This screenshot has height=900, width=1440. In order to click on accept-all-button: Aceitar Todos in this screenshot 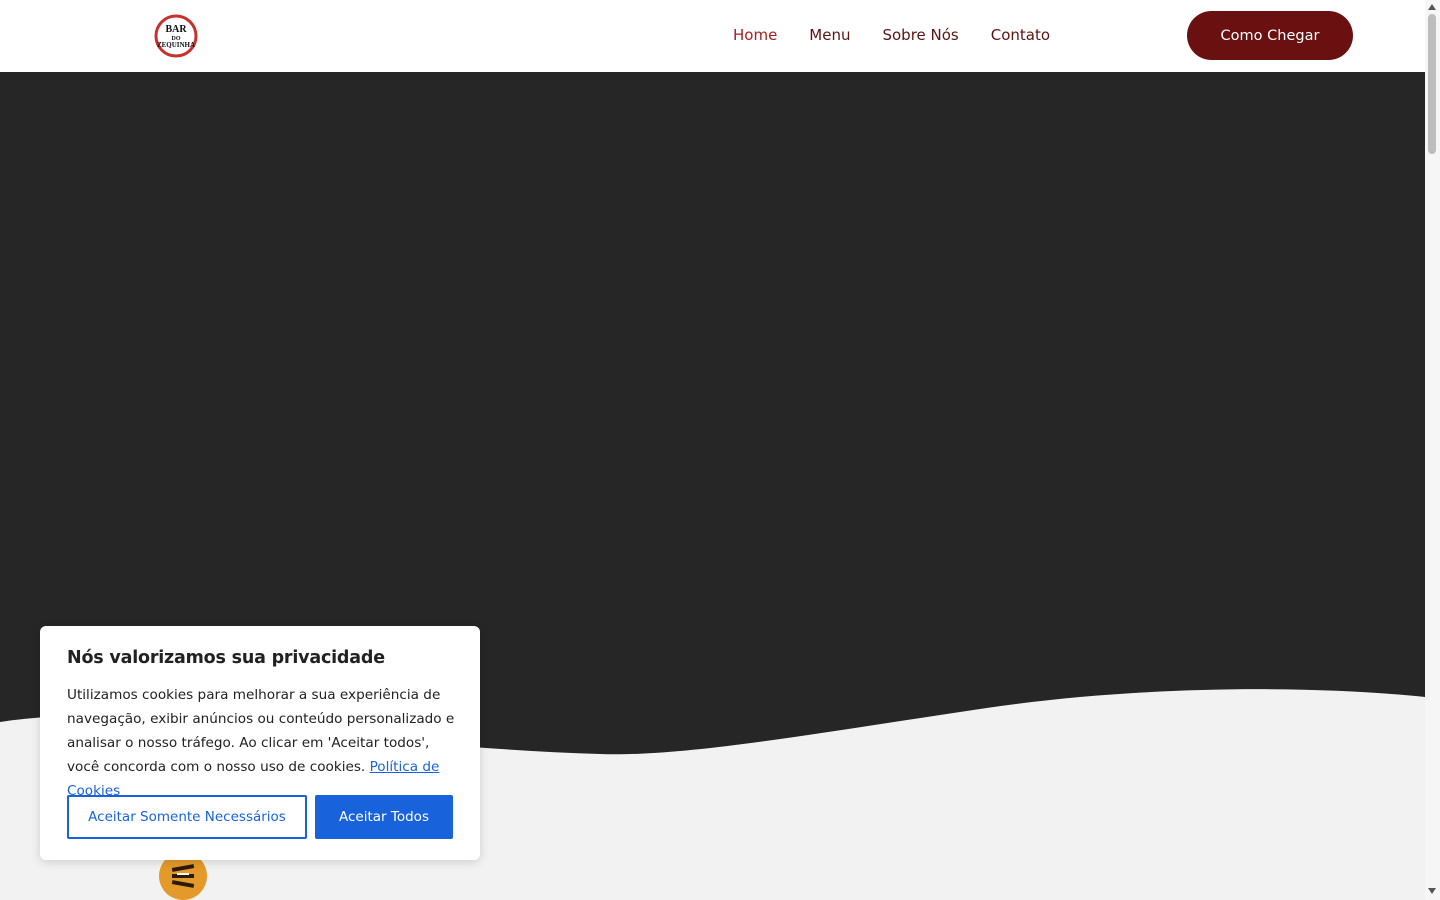, I will do `click(384, 817)`.